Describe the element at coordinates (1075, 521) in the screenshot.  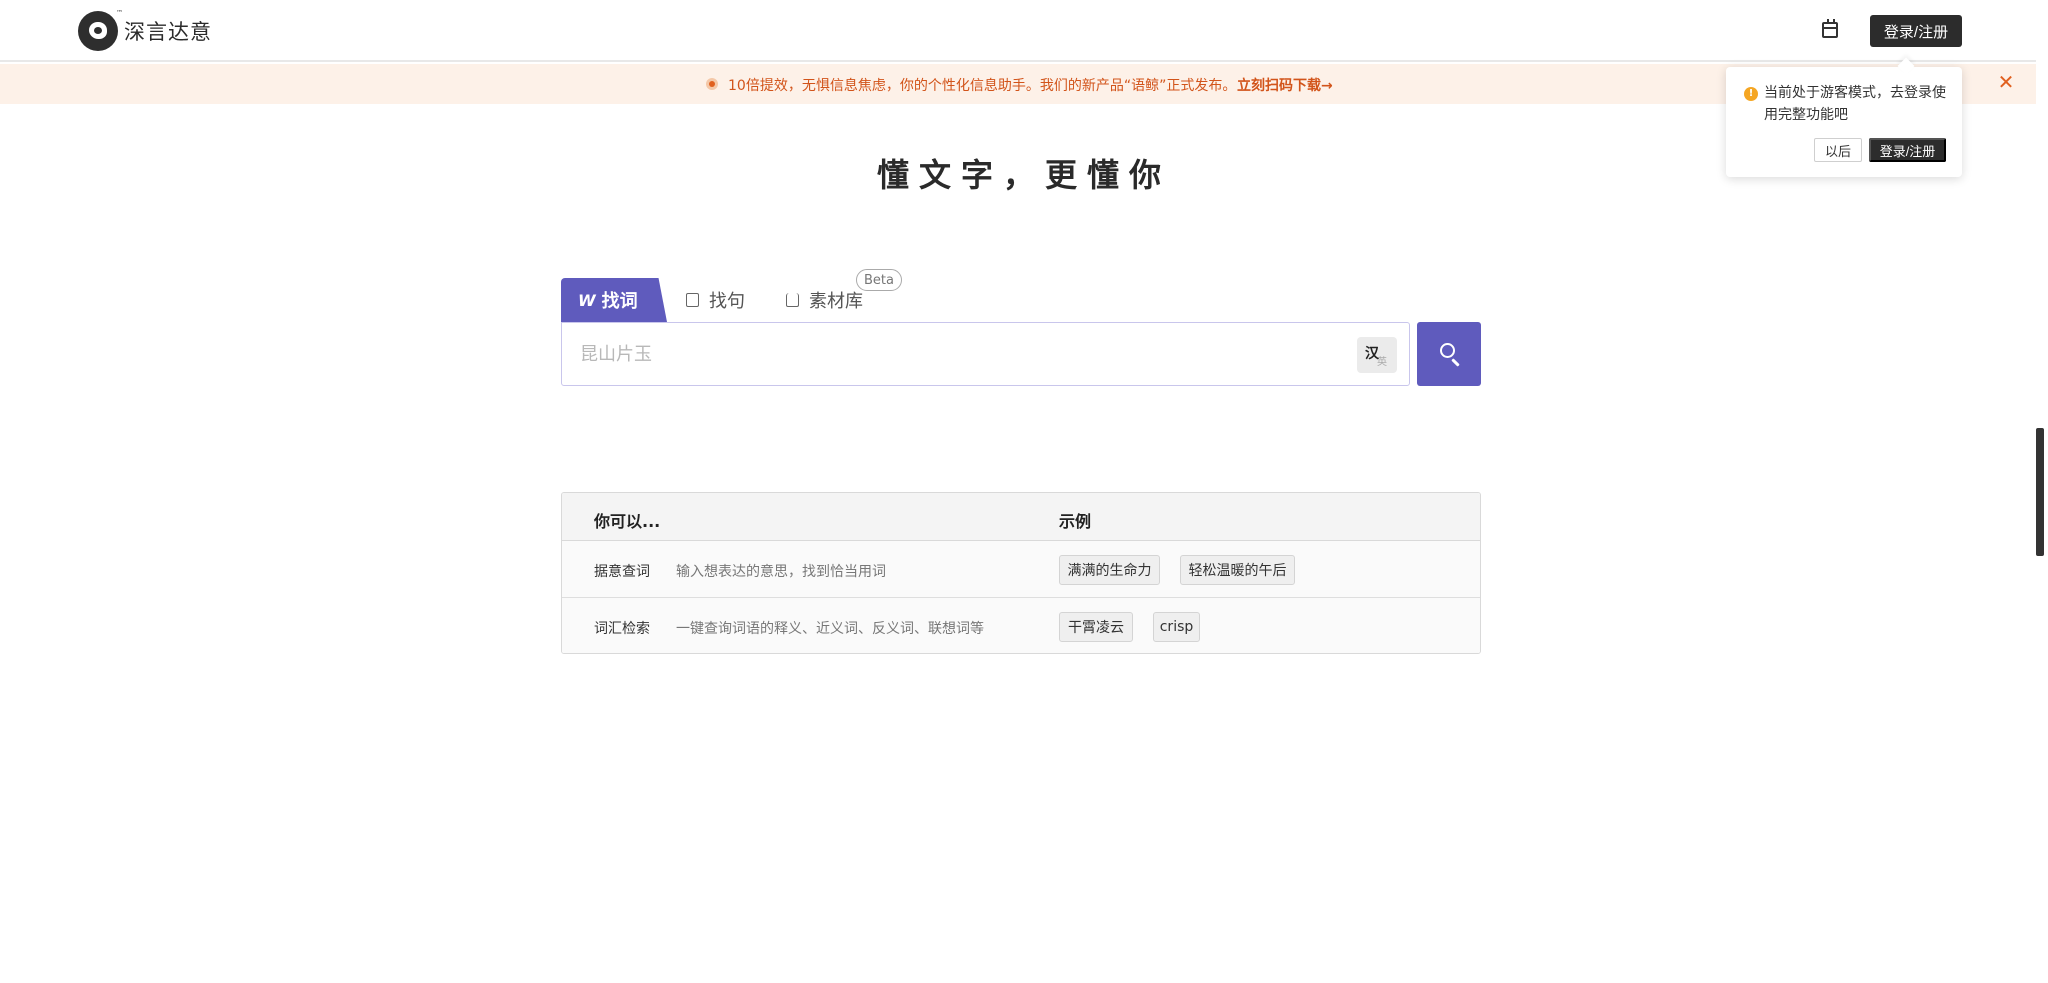
I see `column-header-examples: 示例` at that location.